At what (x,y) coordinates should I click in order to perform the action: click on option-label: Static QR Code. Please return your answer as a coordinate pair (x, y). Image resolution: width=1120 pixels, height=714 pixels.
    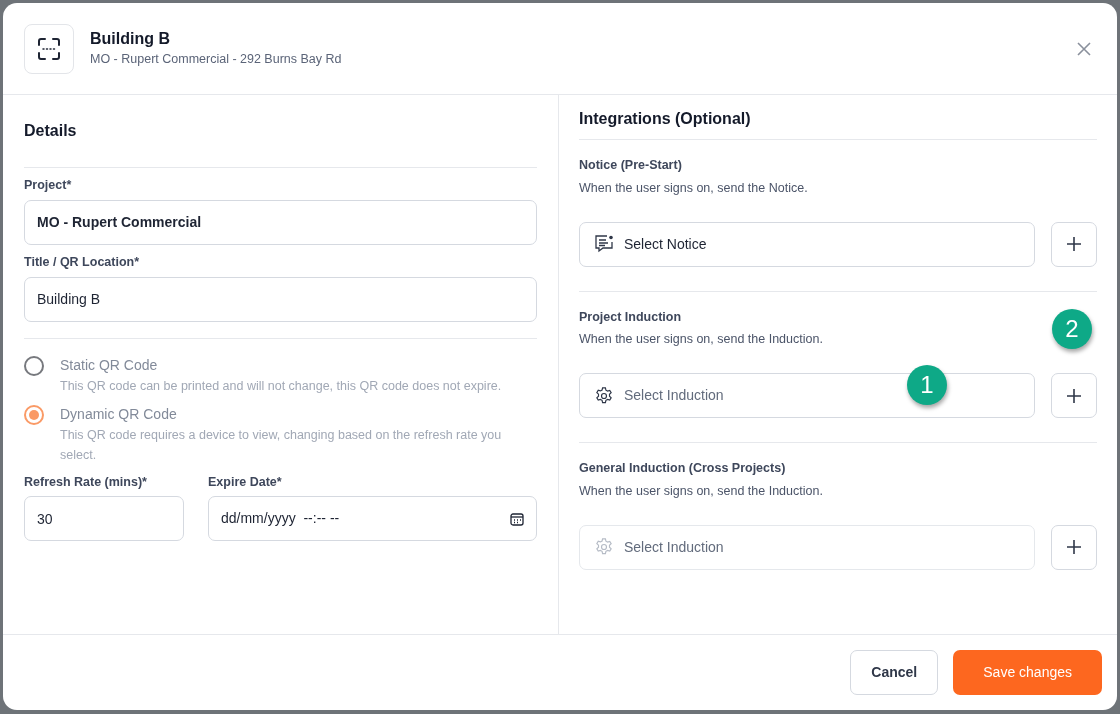
    Looking at the image, I should click on (109, 365).